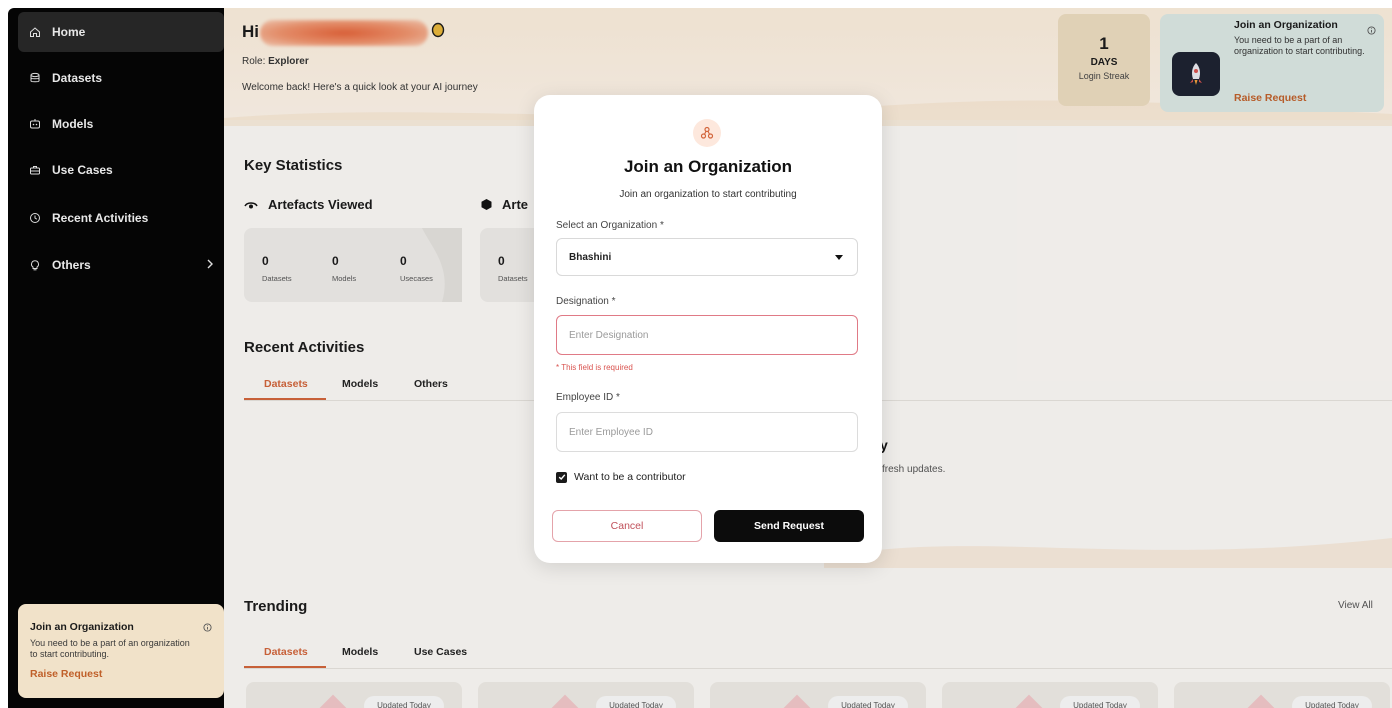  What do you see at coordinates (35, 265) in the screenshot?
I see `lightbulb-icon` at bounding box center [35, 265].